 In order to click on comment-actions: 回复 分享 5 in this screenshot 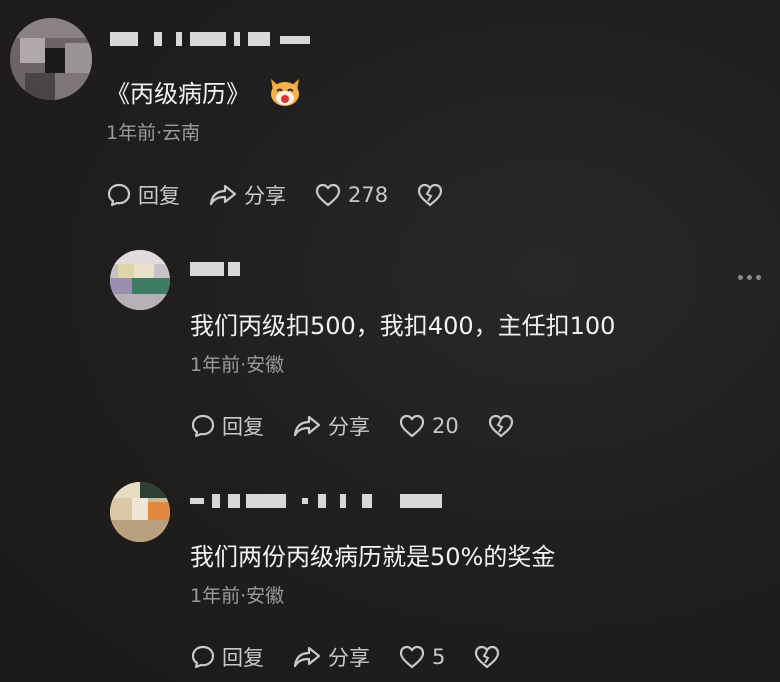, I will do `click(362, 657)`.